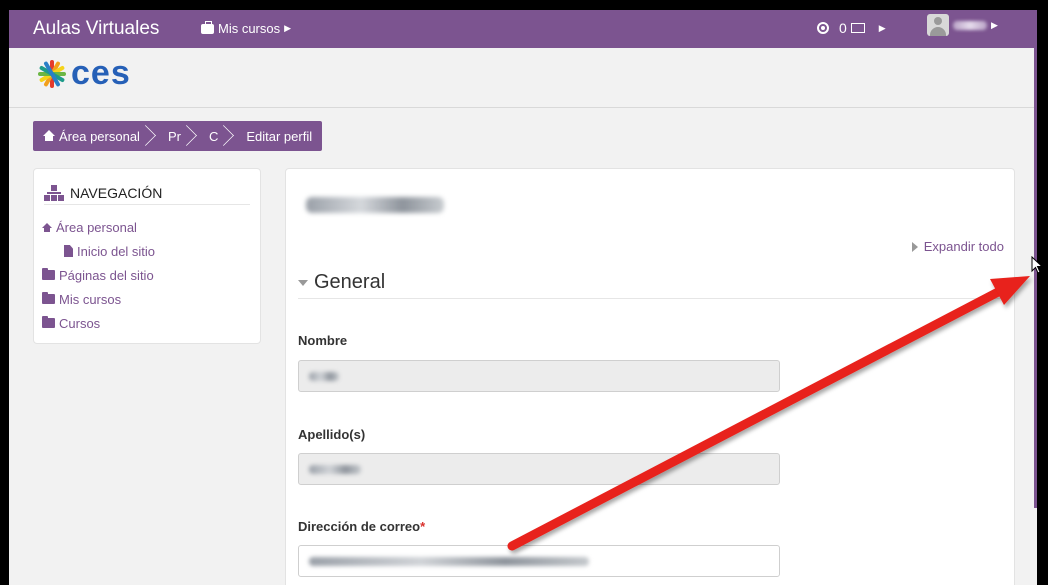  What do you see at coordinates (1035, 278) in the screenshot?
I see `side-purple-strip` at bounding box center [1035, 278].